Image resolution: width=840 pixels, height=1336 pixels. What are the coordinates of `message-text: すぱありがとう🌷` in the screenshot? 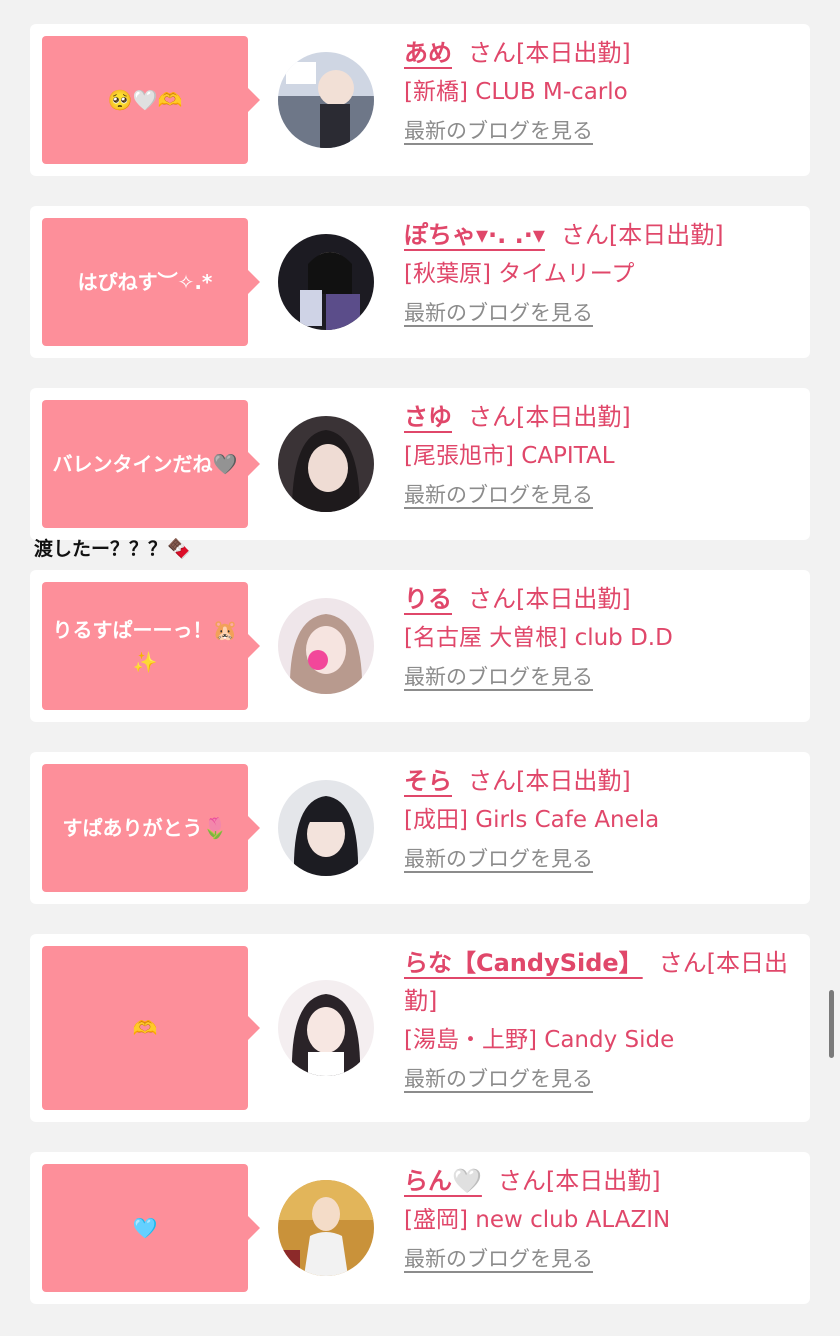 It's located at (145, 828).